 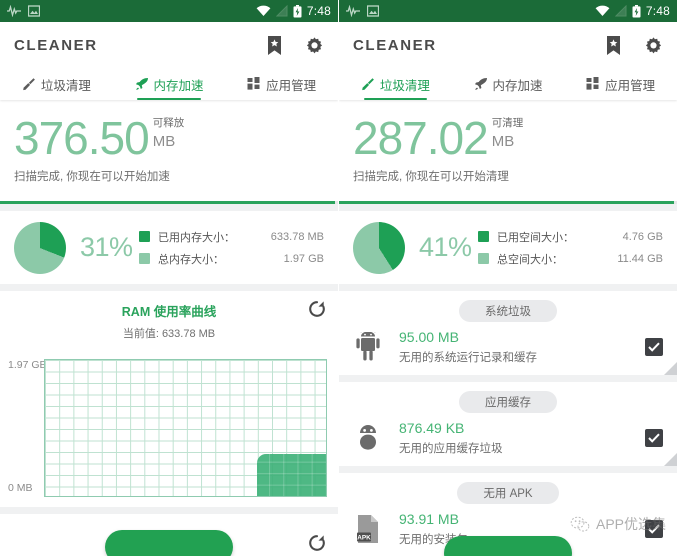 What do you see at coordinates (169, 423) in the screenshot?
I see `chart-plot-wrapper: 1.97 GB 0 MB` at bounding box center [169, 423].